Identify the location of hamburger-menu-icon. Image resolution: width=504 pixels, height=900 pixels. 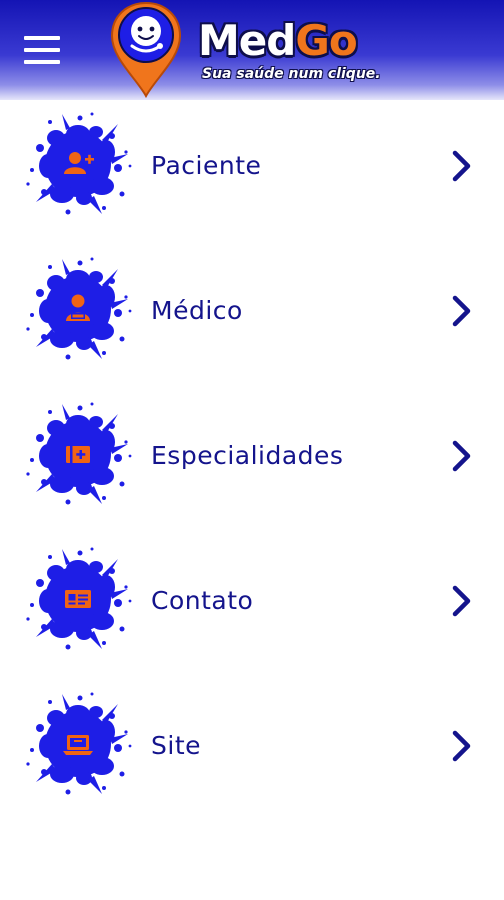
(42, 50).